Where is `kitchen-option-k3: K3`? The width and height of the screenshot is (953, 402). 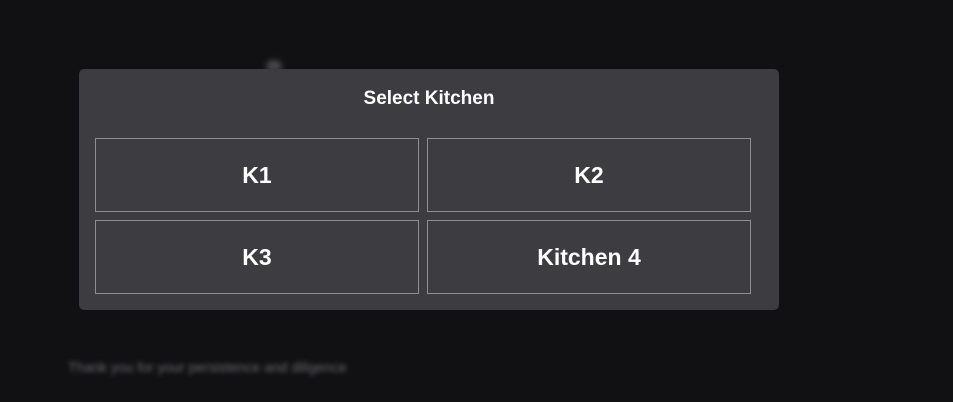
kitchen-option-k3: K3 is located at coordinates (257, 257).